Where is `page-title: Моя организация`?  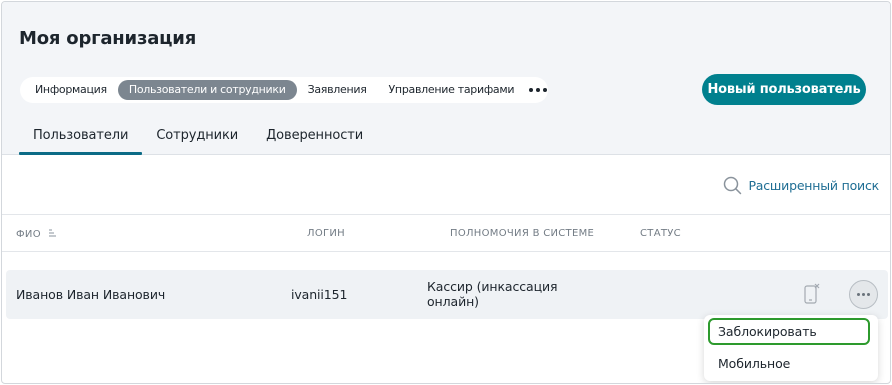
page-title: Моя организация is located at coordinates (108, 38).